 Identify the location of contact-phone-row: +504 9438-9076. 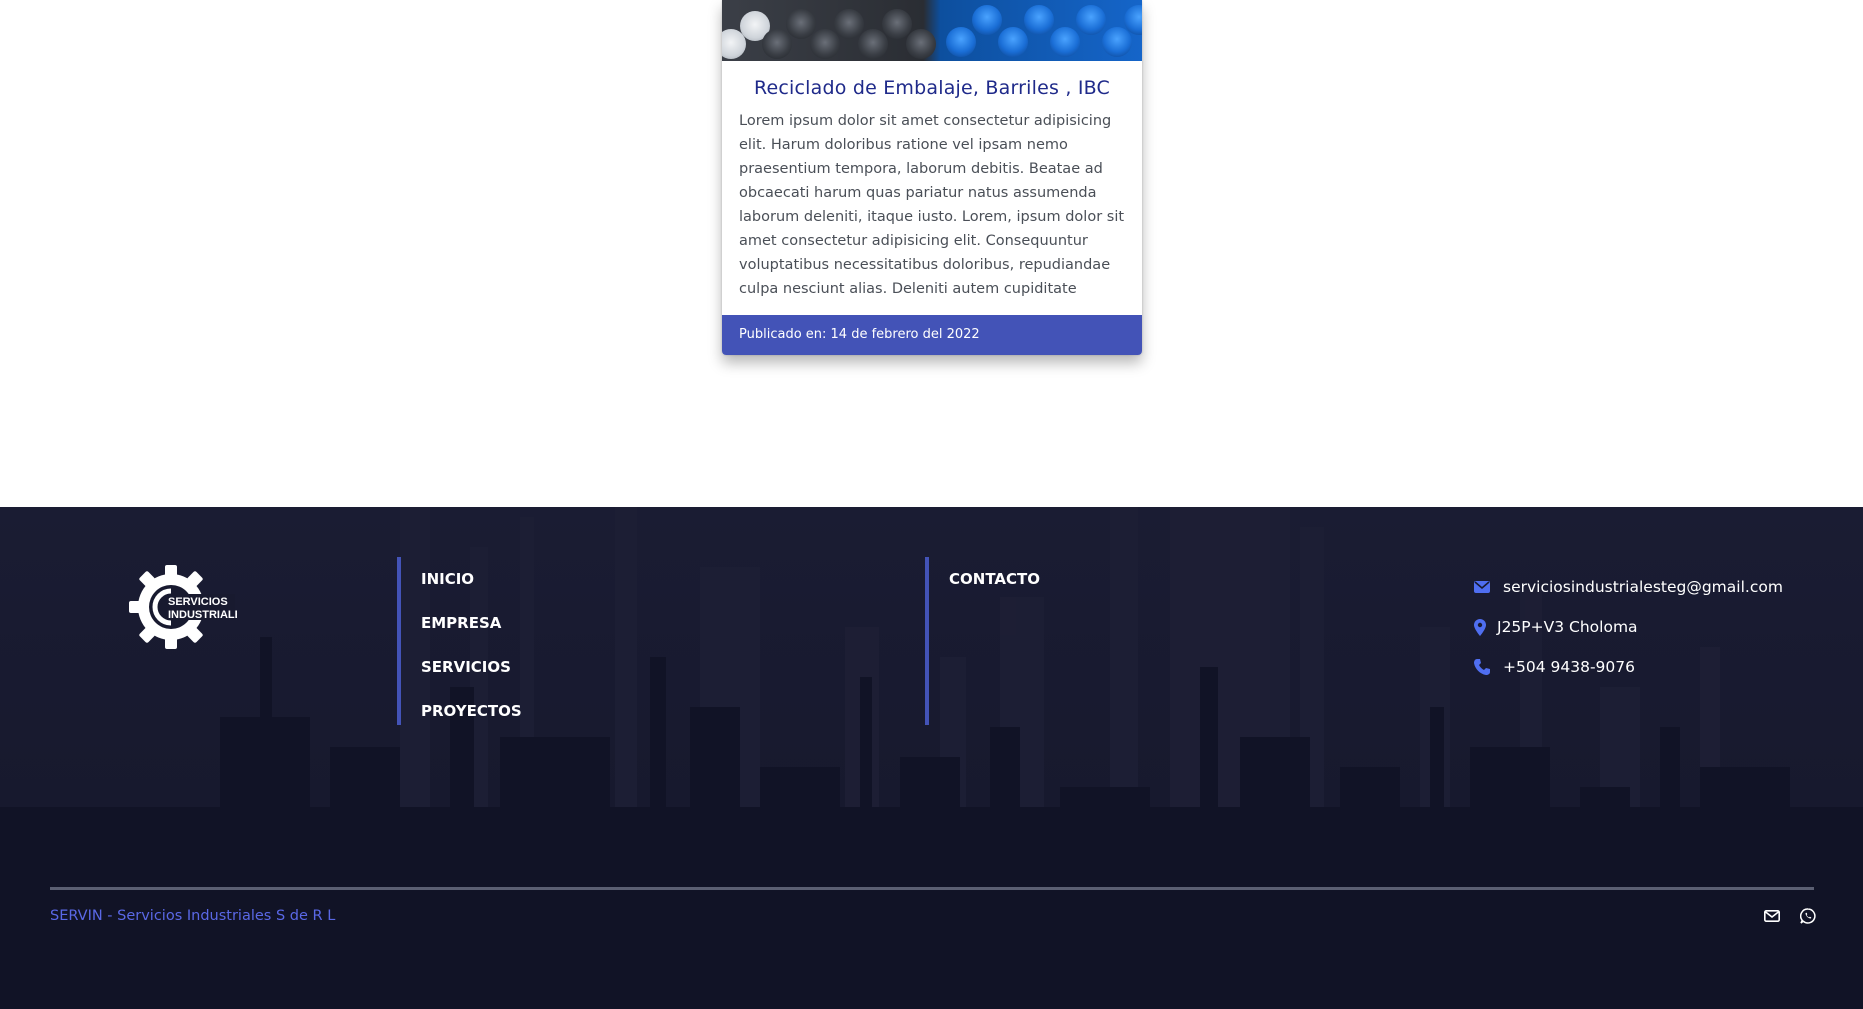
(1628, 667).